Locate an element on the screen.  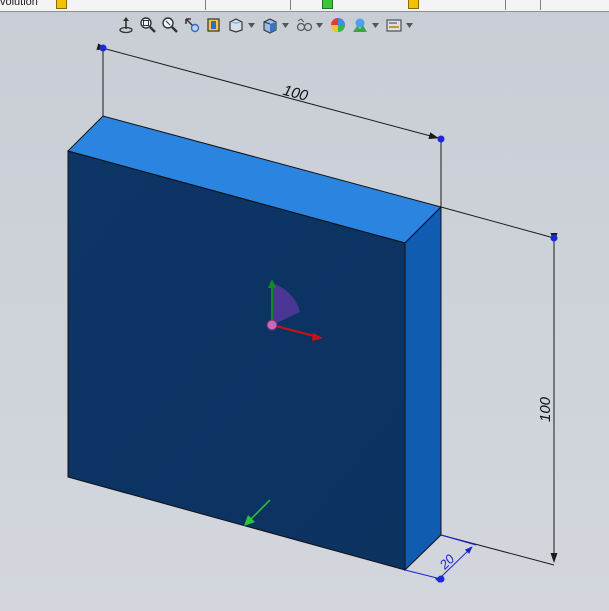
dimension-line-width is located at coordinates (267, 91).